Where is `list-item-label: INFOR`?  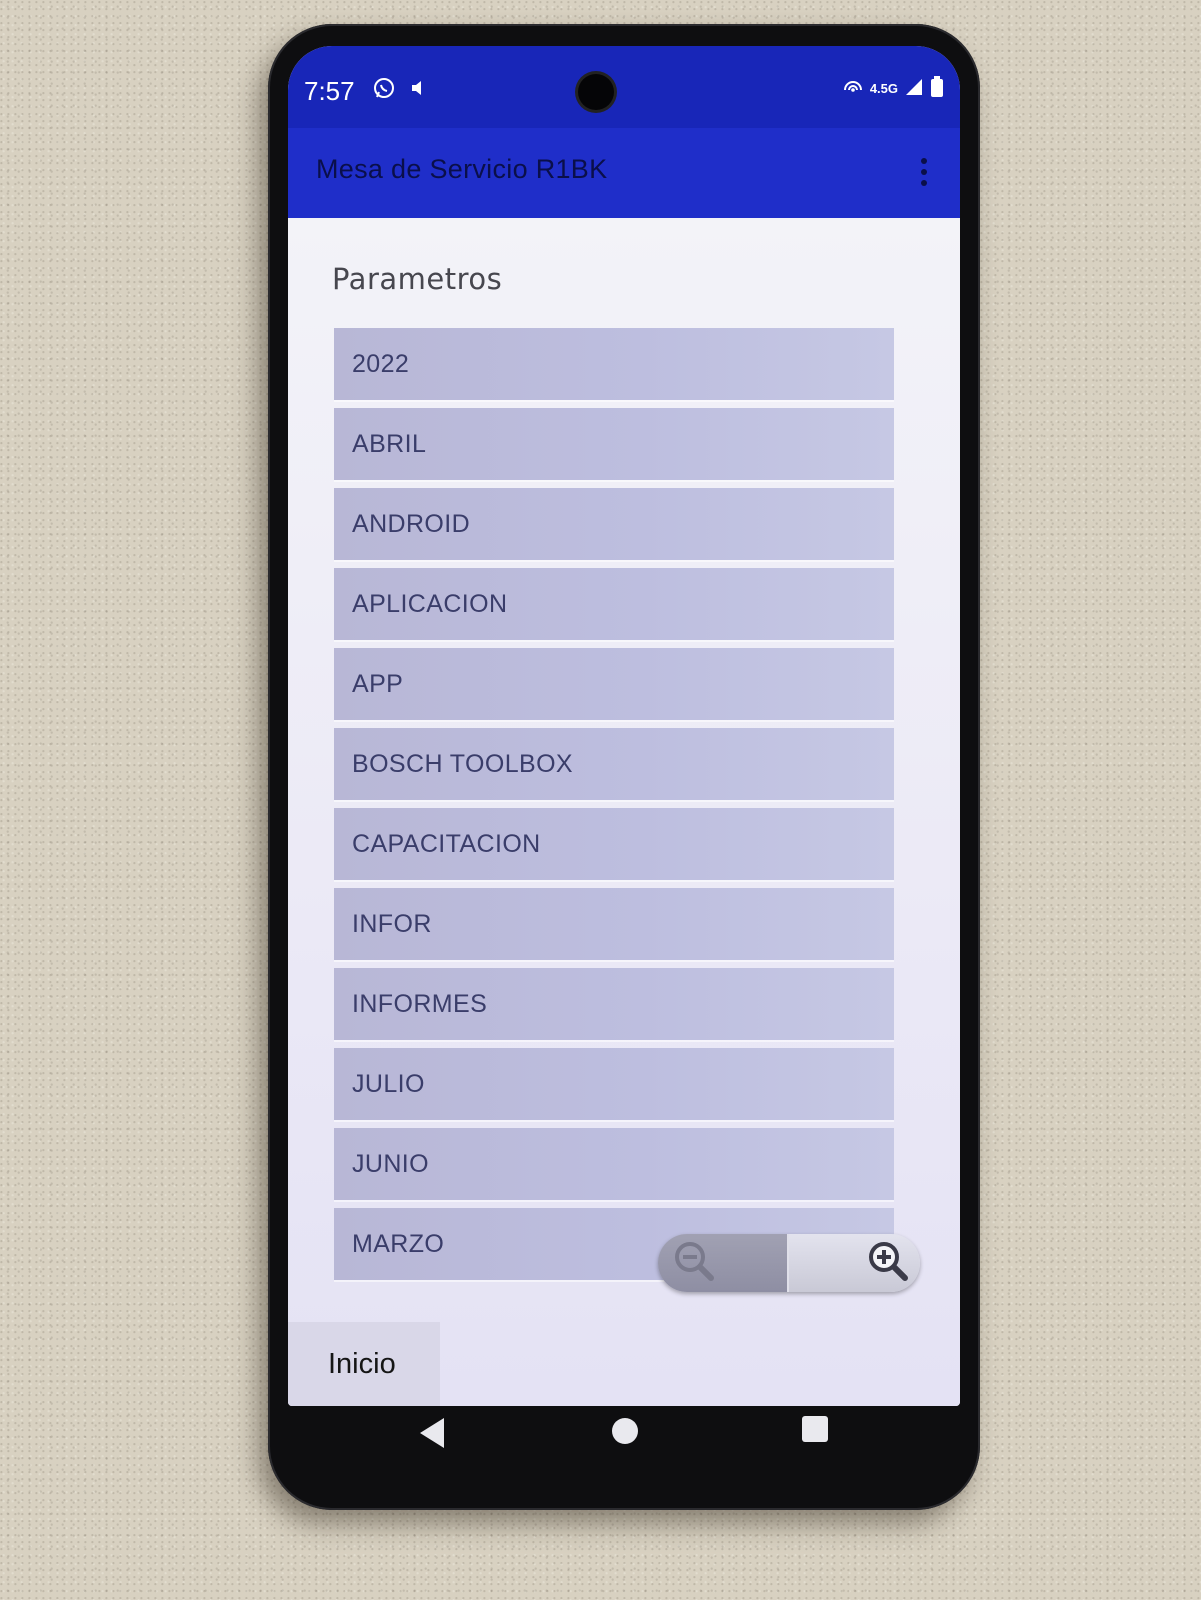
list-item-label: INFOR is located at coordinates (392, 923).